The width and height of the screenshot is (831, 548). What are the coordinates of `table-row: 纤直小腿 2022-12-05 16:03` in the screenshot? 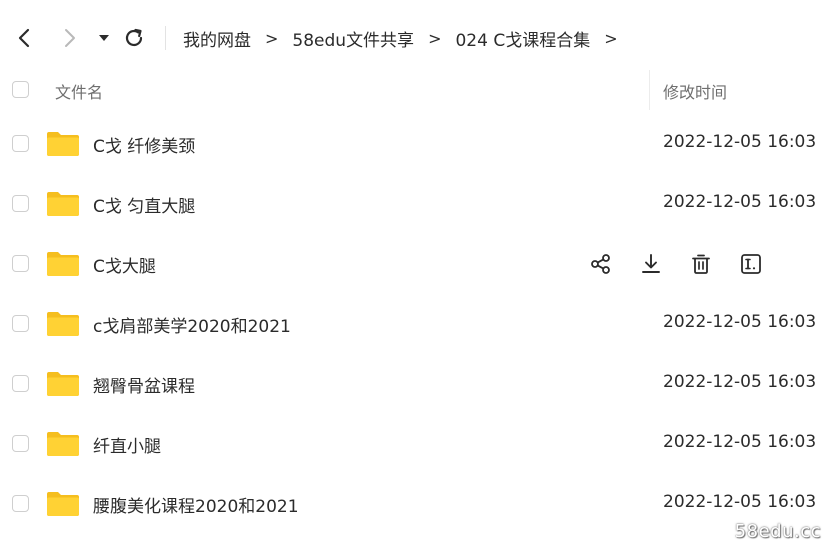 It's located at (415, 444).